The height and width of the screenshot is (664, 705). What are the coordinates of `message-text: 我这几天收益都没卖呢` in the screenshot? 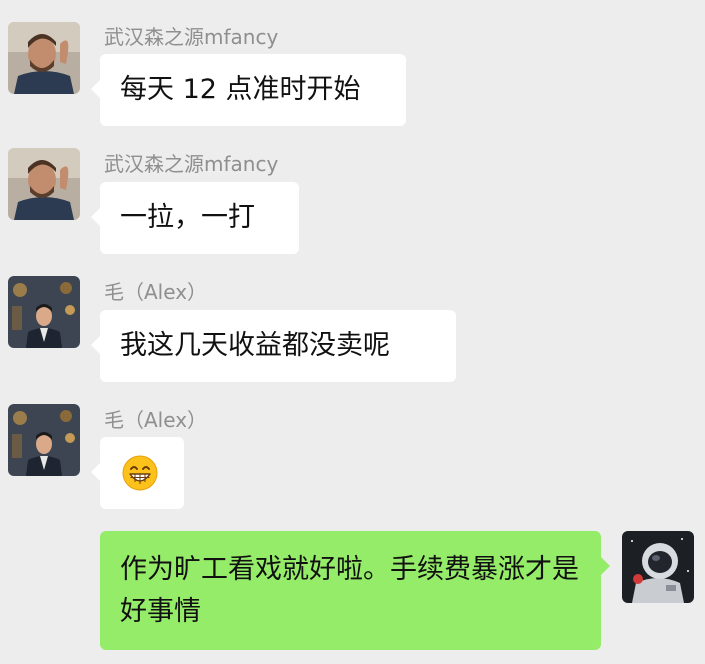 It's located at (255, 345).